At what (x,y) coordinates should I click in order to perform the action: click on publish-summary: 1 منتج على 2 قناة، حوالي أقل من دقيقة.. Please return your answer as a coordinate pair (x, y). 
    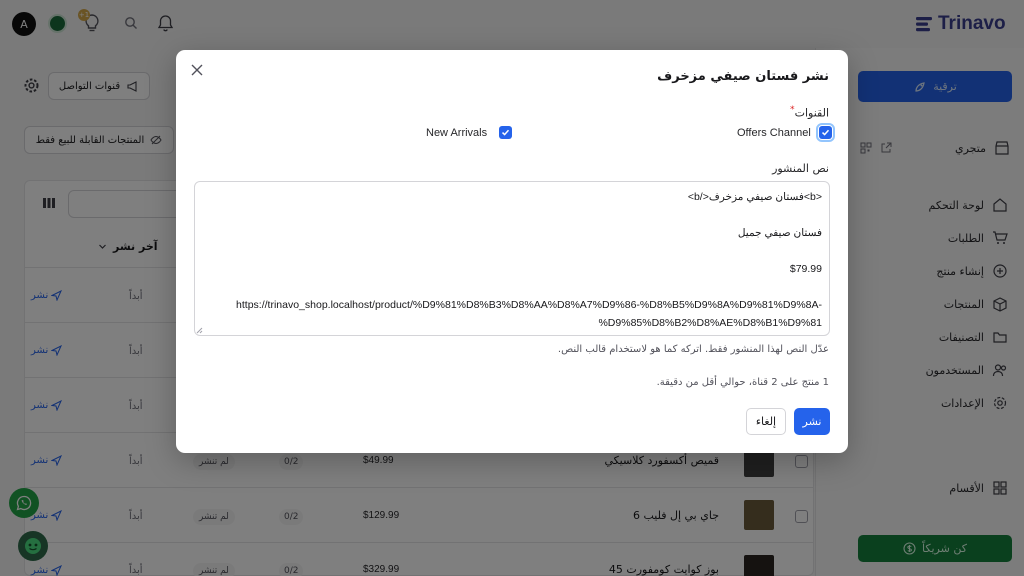
    Looking at the image, I should click on (742, 382).